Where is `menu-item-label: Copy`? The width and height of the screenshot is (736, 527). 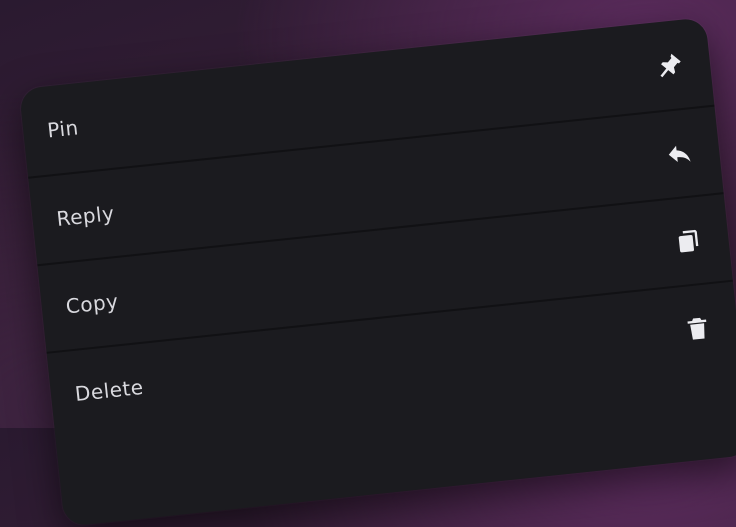
menu-item-label: Copy is located at coordinates (92, 304).